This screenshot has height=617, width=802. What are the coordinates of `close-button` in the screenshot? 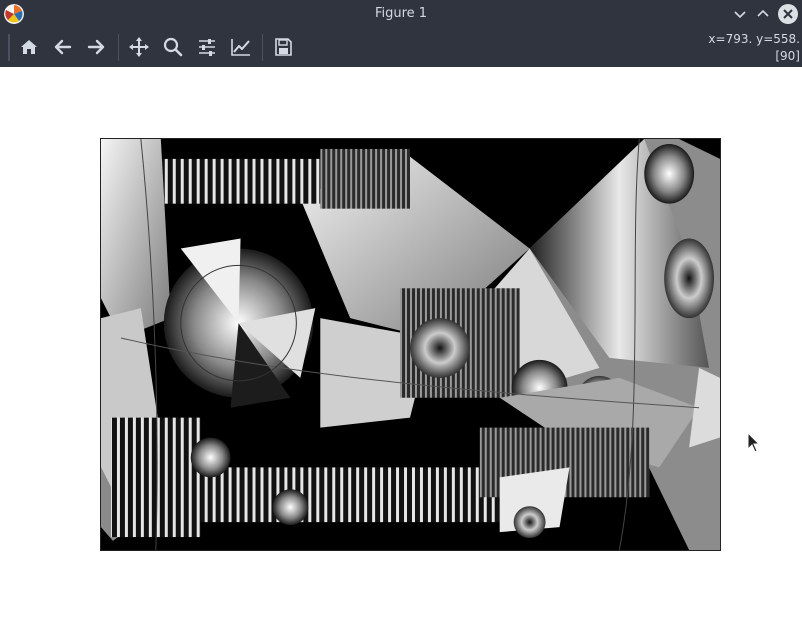 It's located at (788, 14).